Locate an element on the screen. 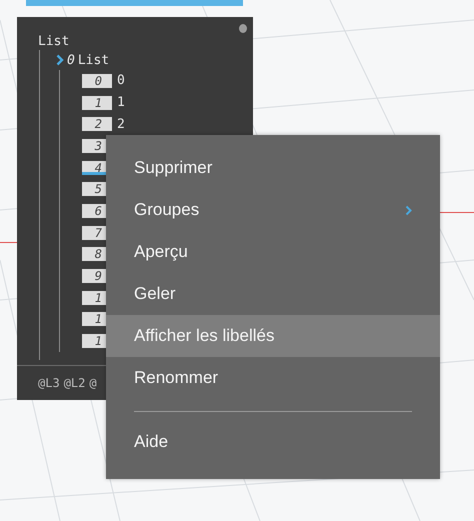  index-label: 0 is located at coordinates (97, 81).